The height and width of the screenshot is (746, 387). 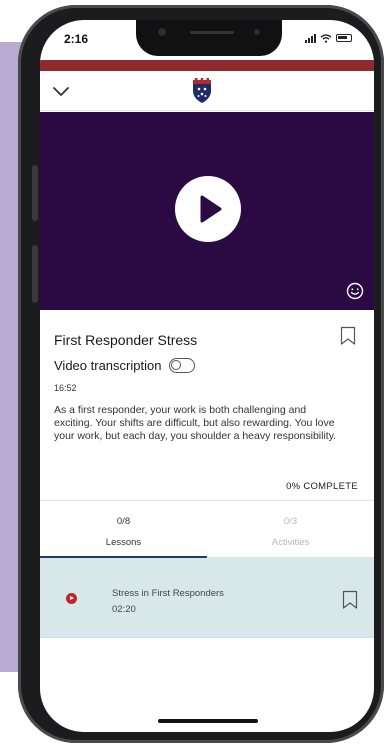 I want to click on chevron-down-icon, so click(x=61, y=91).